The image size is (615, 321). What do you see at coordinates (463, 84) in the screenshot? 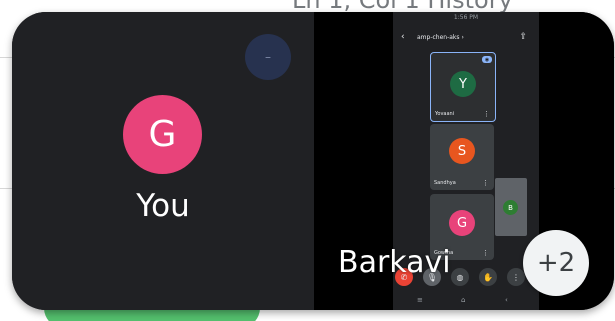
I see `participant-avatar: Y` at bounding box center [463, 84].